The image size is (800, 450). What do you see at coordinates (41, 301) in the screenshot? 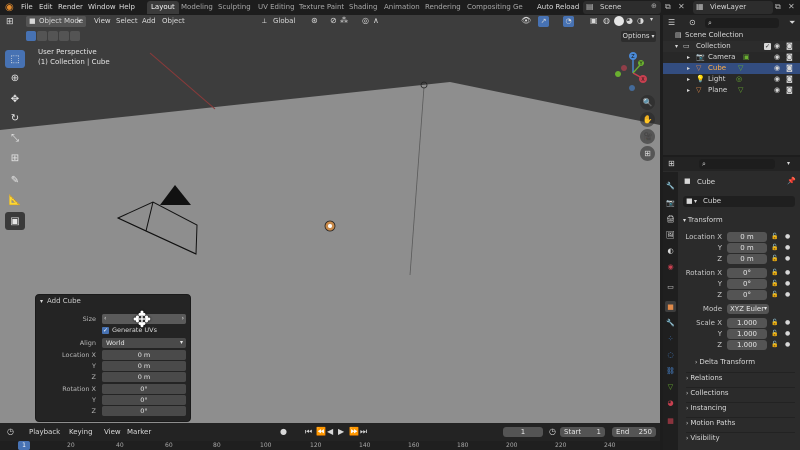
I see `collapse-icon: ▾` at bounding box center [41, 301].